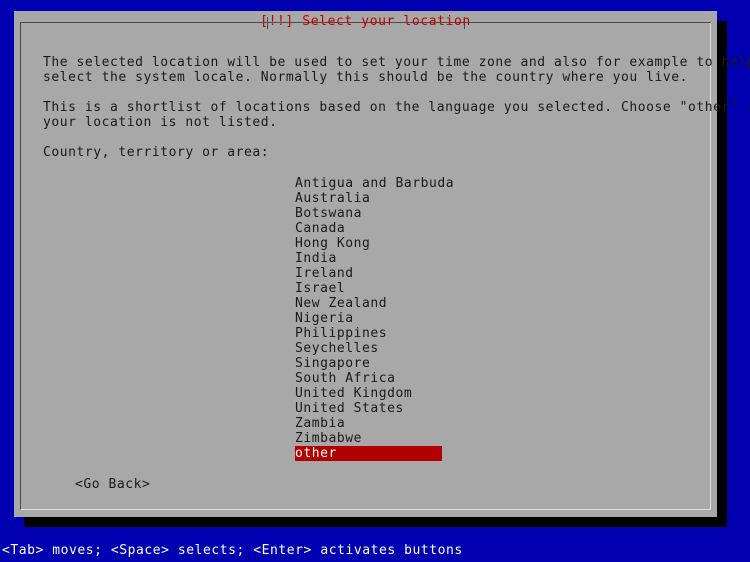 Image resolution: width=750 pixels, height=562 pixels. Describe the element at coordinates (368, 318) in the screenshot. I see `list-item: Nigeria` at that location.